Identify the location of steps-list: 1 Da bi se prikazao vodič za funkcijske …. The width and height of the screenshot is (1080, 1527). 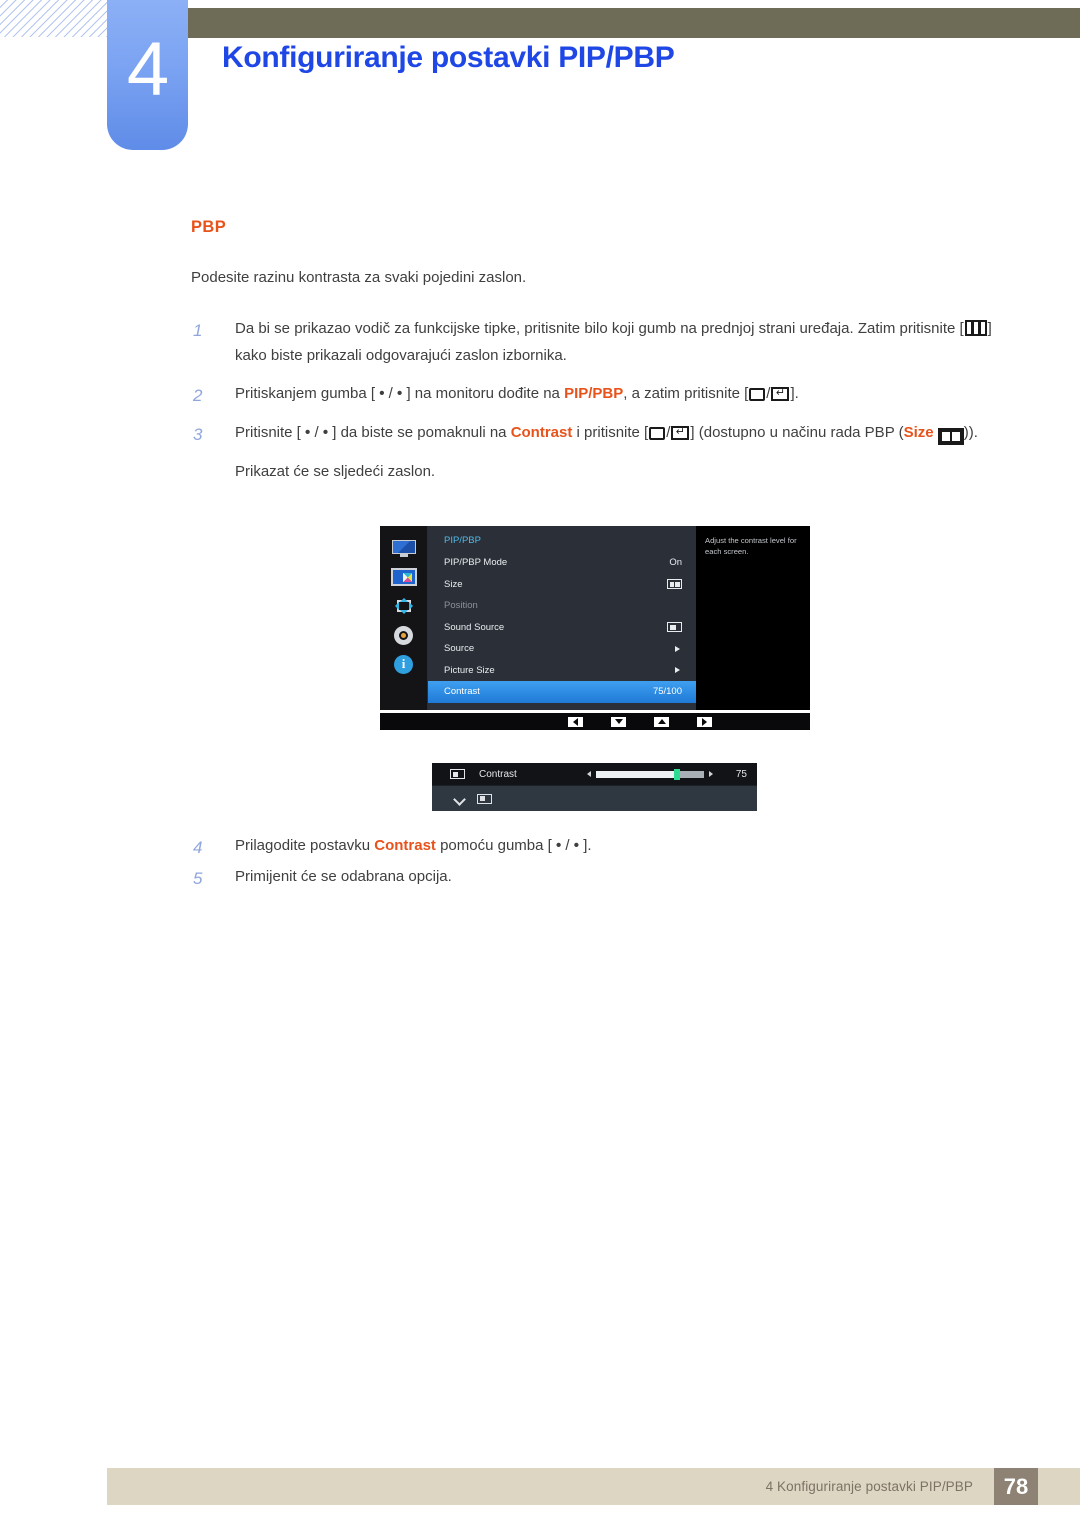
(601, 381).